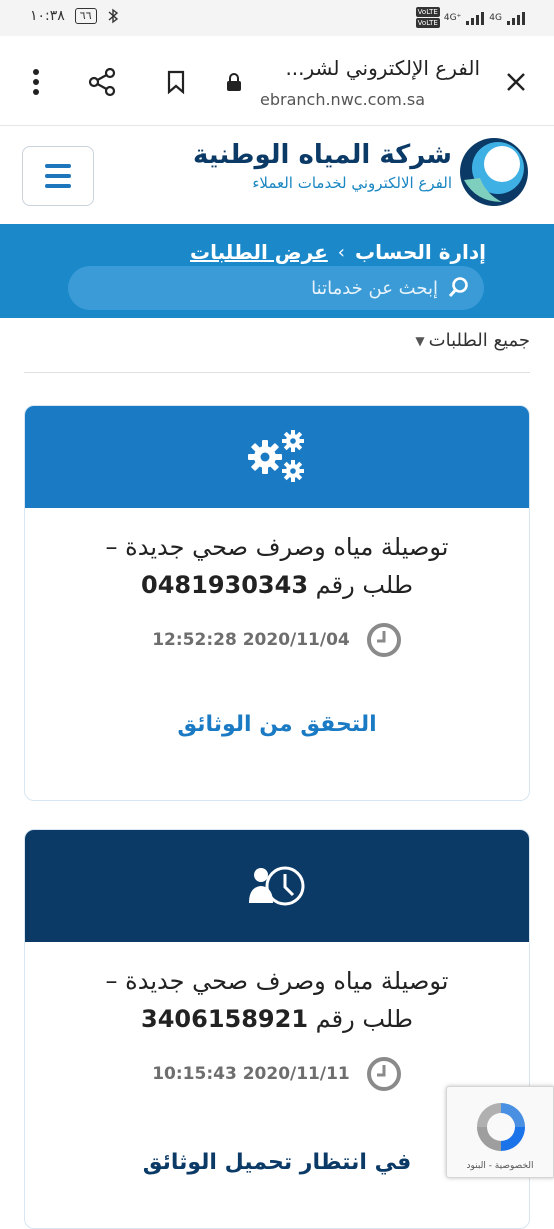 This screenshot has width=554, height=1229. Describe the element at coordinates (500, 1166) in the screenshot. I see `recaptcha-links: الخصوصية - البنود` at that location.